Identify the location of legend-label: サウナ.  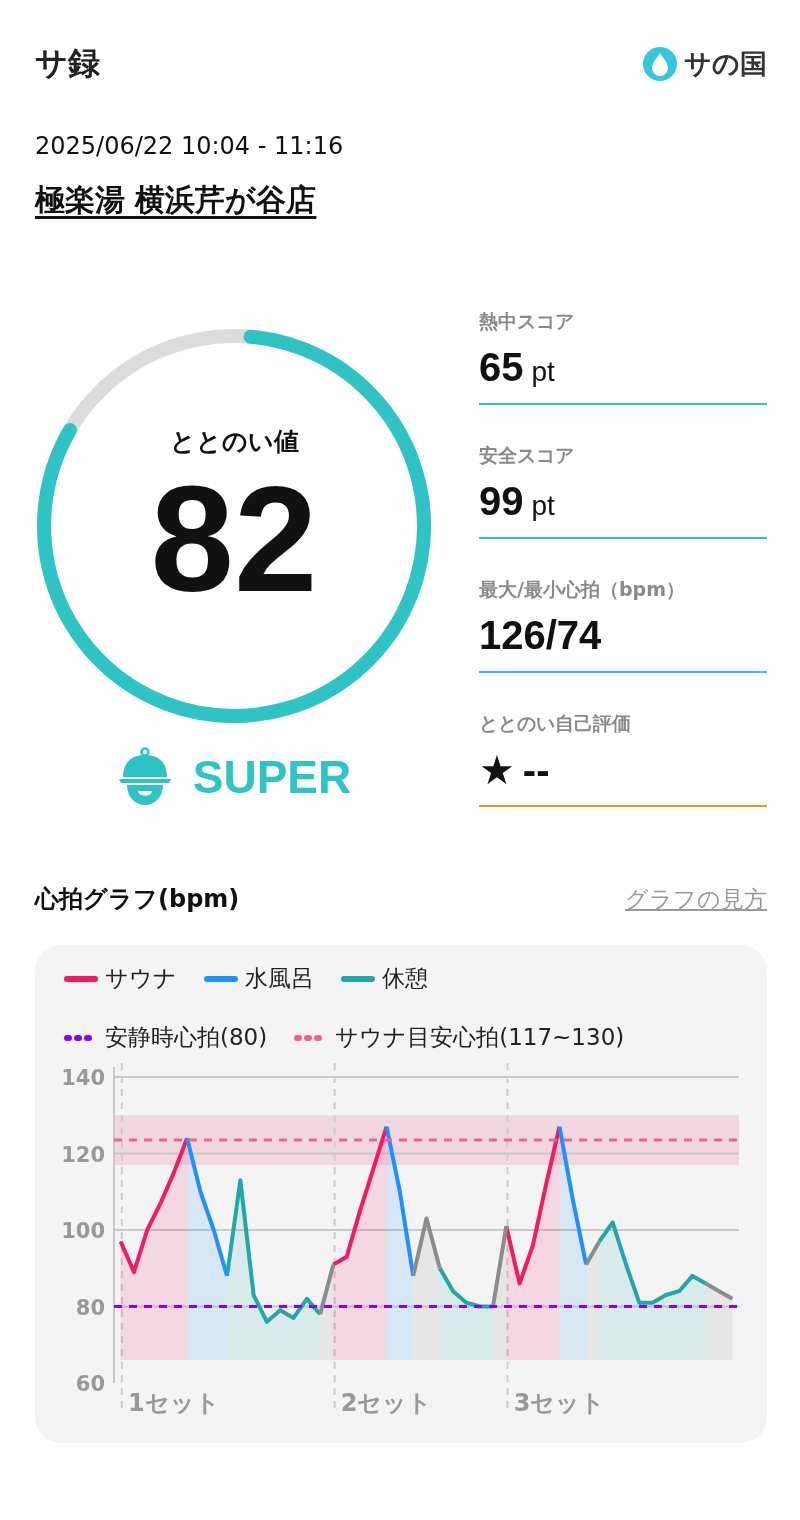
(141, 978).